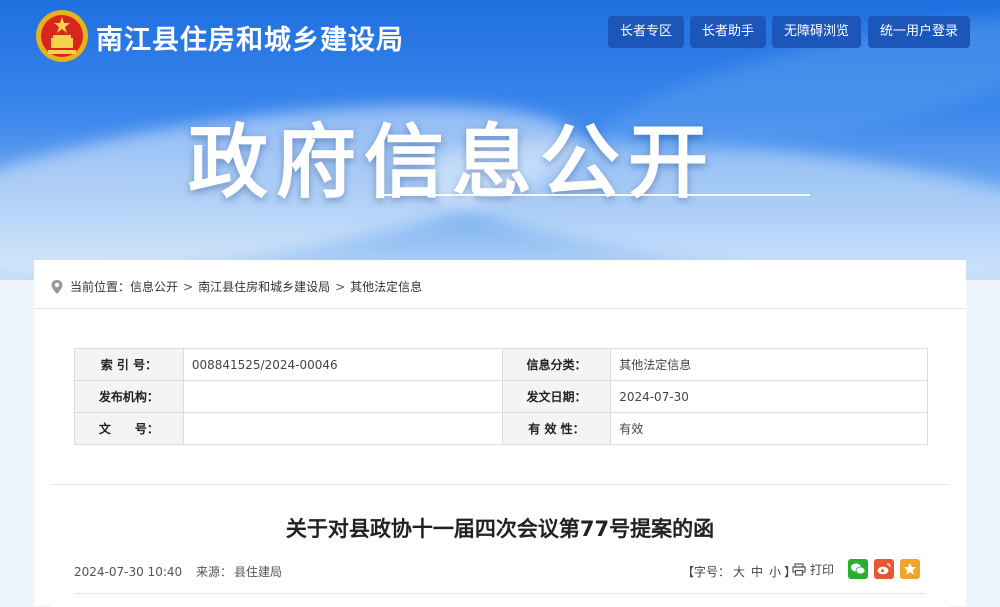  What do you see at coordinates (500, 593) in the screenshot?
I see `article-divider` at bounding box center [500, 593].